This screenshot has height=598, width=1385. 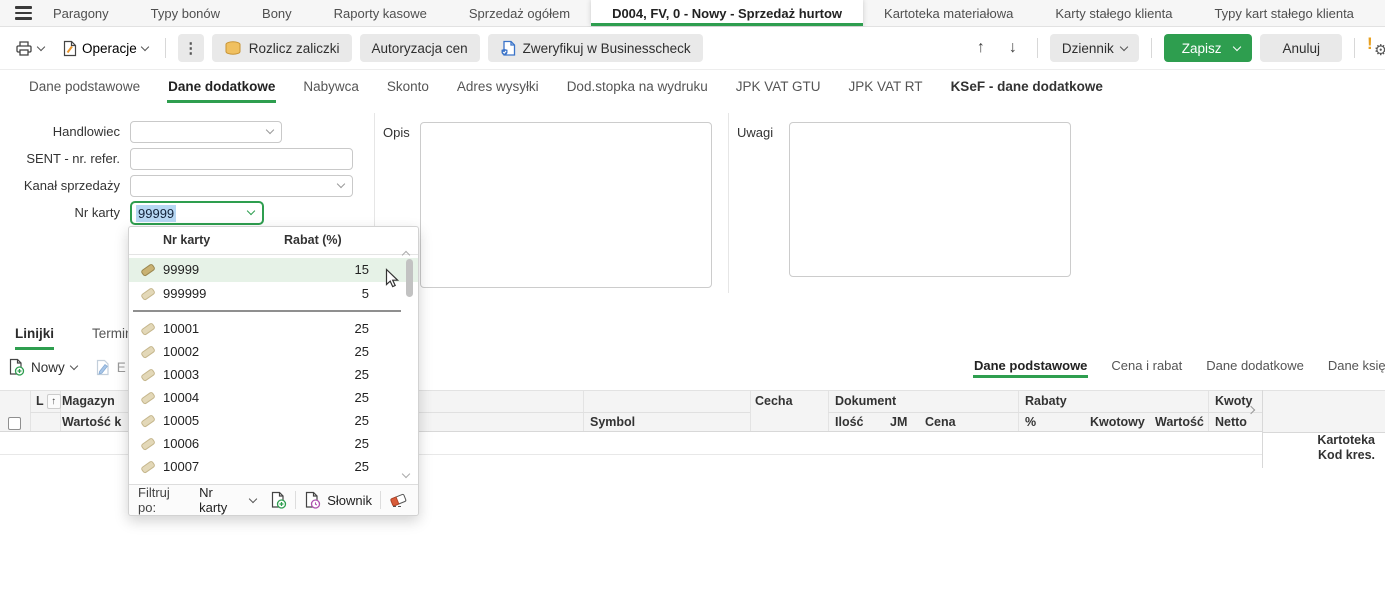 What do you see at coordinates (940, 422) in the screenshot?
I see `col-cena: Cena` at bounding box center [940, 422].